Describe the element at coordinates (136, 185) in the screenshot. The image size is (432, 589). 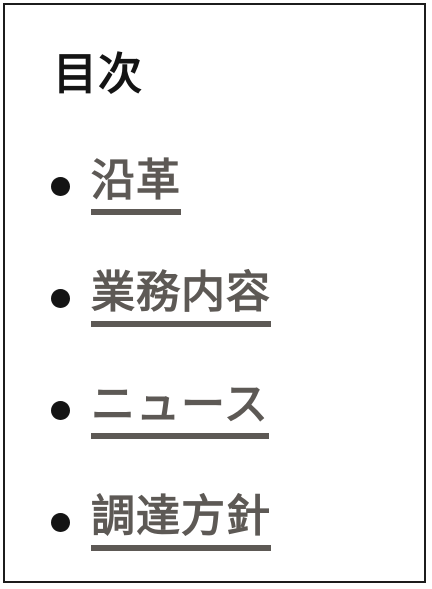
I see `toc-link-history: 沿革` at that location.